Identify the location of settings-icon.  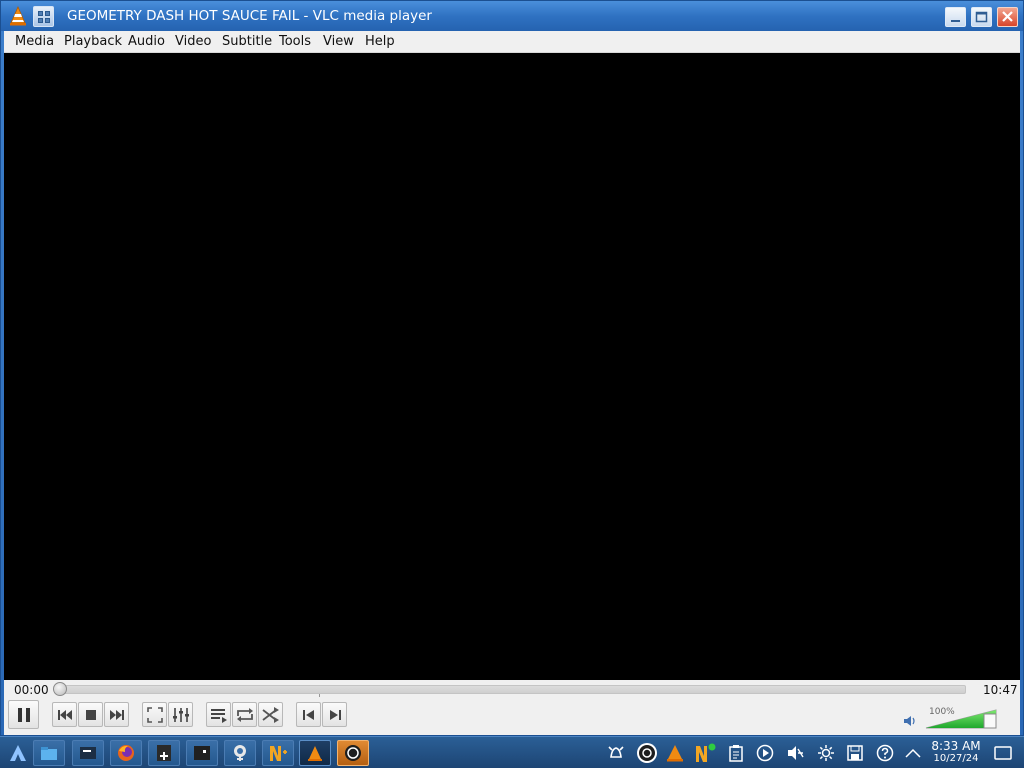
(240, 753).